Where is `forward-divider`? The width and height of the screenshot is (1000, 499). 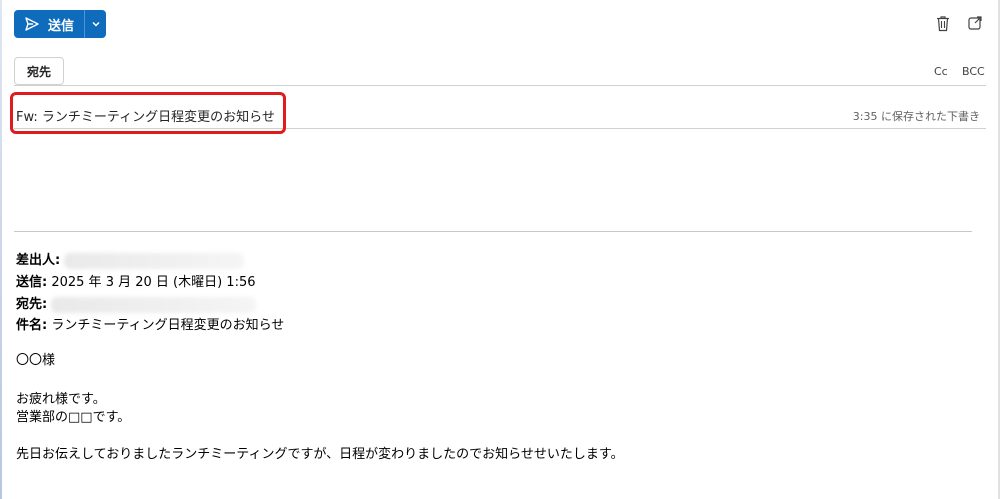 forward-divider is located at coordinates (493, 231).